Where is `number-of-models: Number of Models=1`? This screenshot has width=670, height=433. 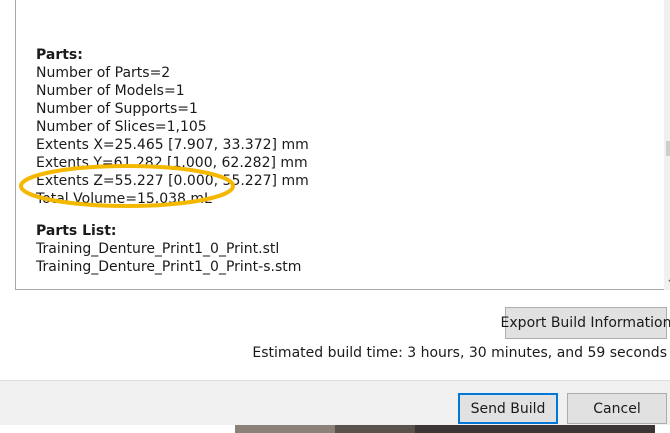
number-of-models: Number of Models=1 is located at coordinates (110, 91).